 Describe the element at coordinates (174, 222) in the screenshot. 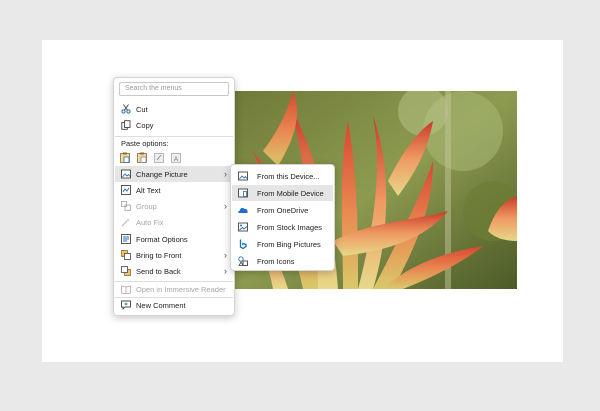

I see `menu-item-auto-fix: Auto Fix` at that location.